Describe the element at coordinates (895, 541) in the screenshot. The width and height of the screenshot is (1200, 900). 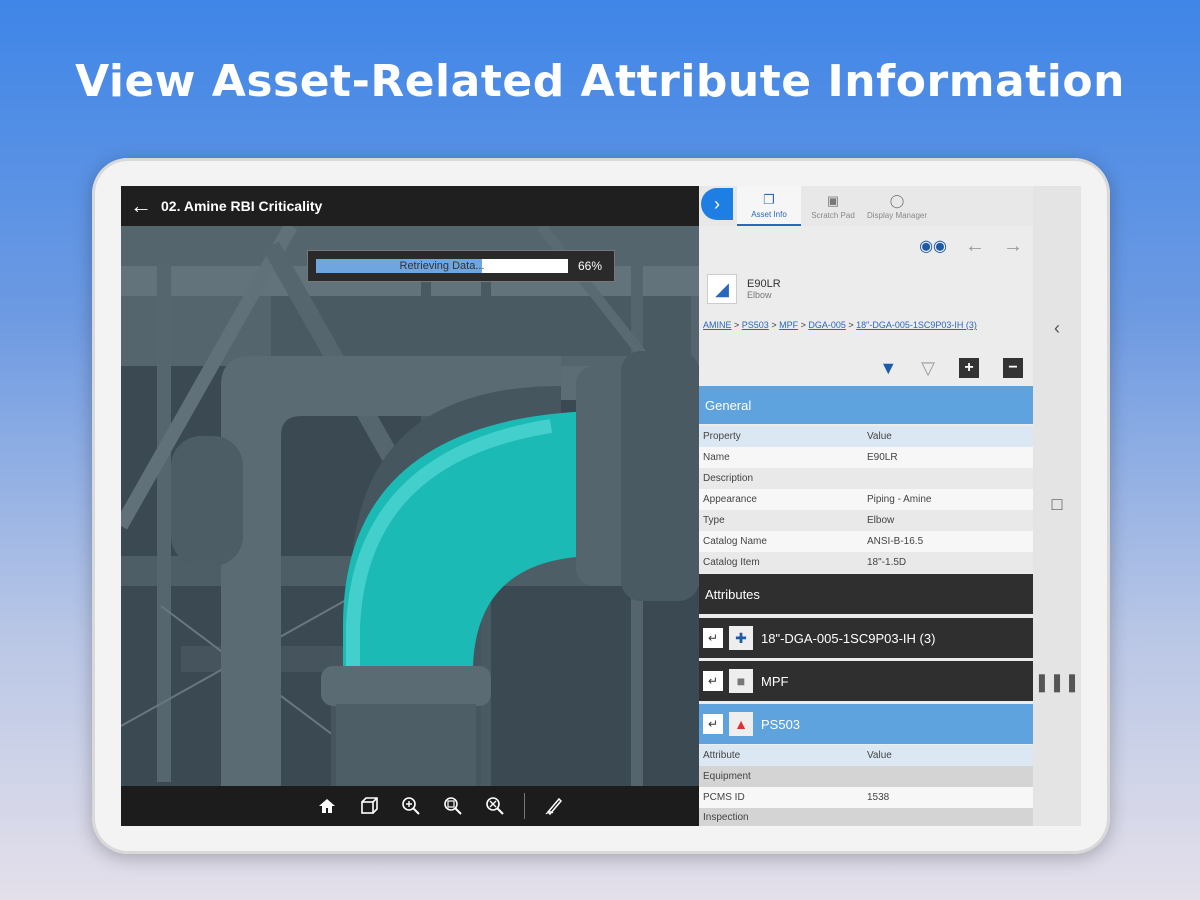
I see `property-value: ANSI-B-16.5` at that location.